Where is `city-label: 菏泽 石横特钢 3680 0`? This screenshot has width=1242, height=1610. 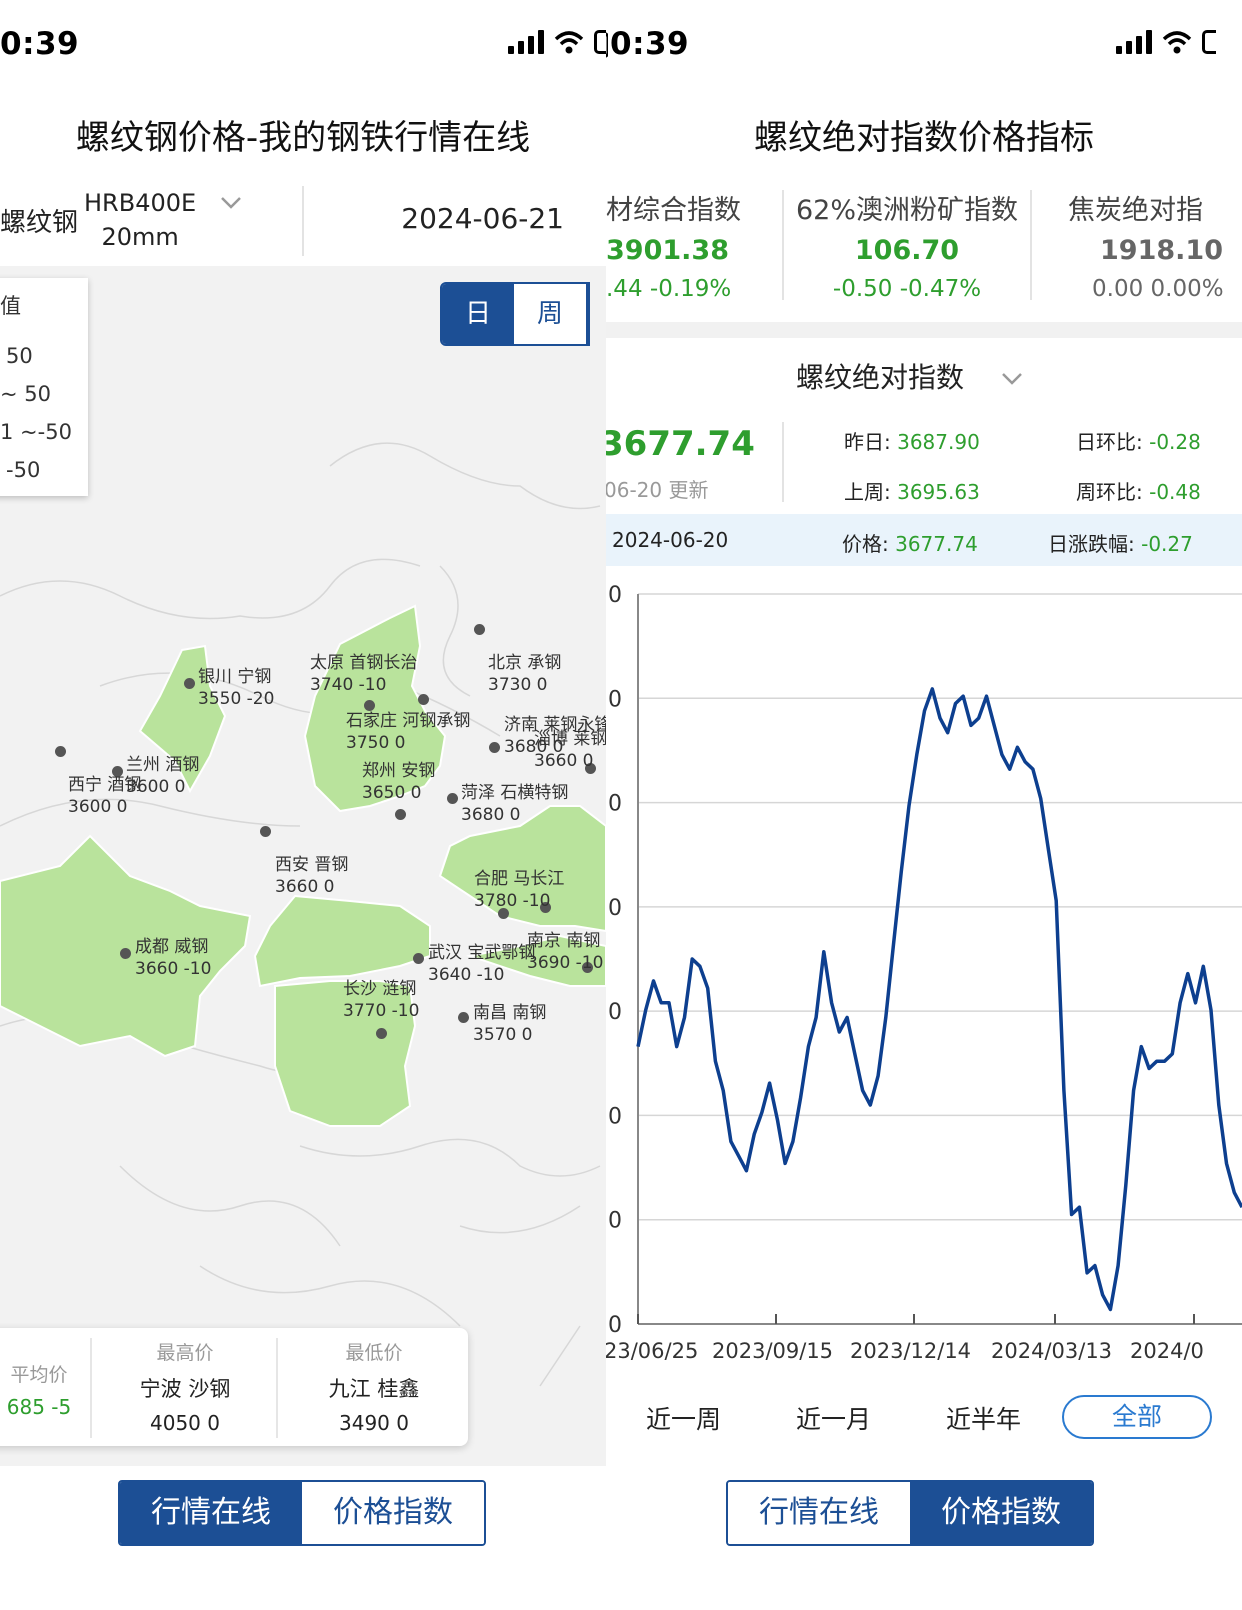 city-label: 菏泽 石横特钢 3680 0 is located at coordinates (515, 804).